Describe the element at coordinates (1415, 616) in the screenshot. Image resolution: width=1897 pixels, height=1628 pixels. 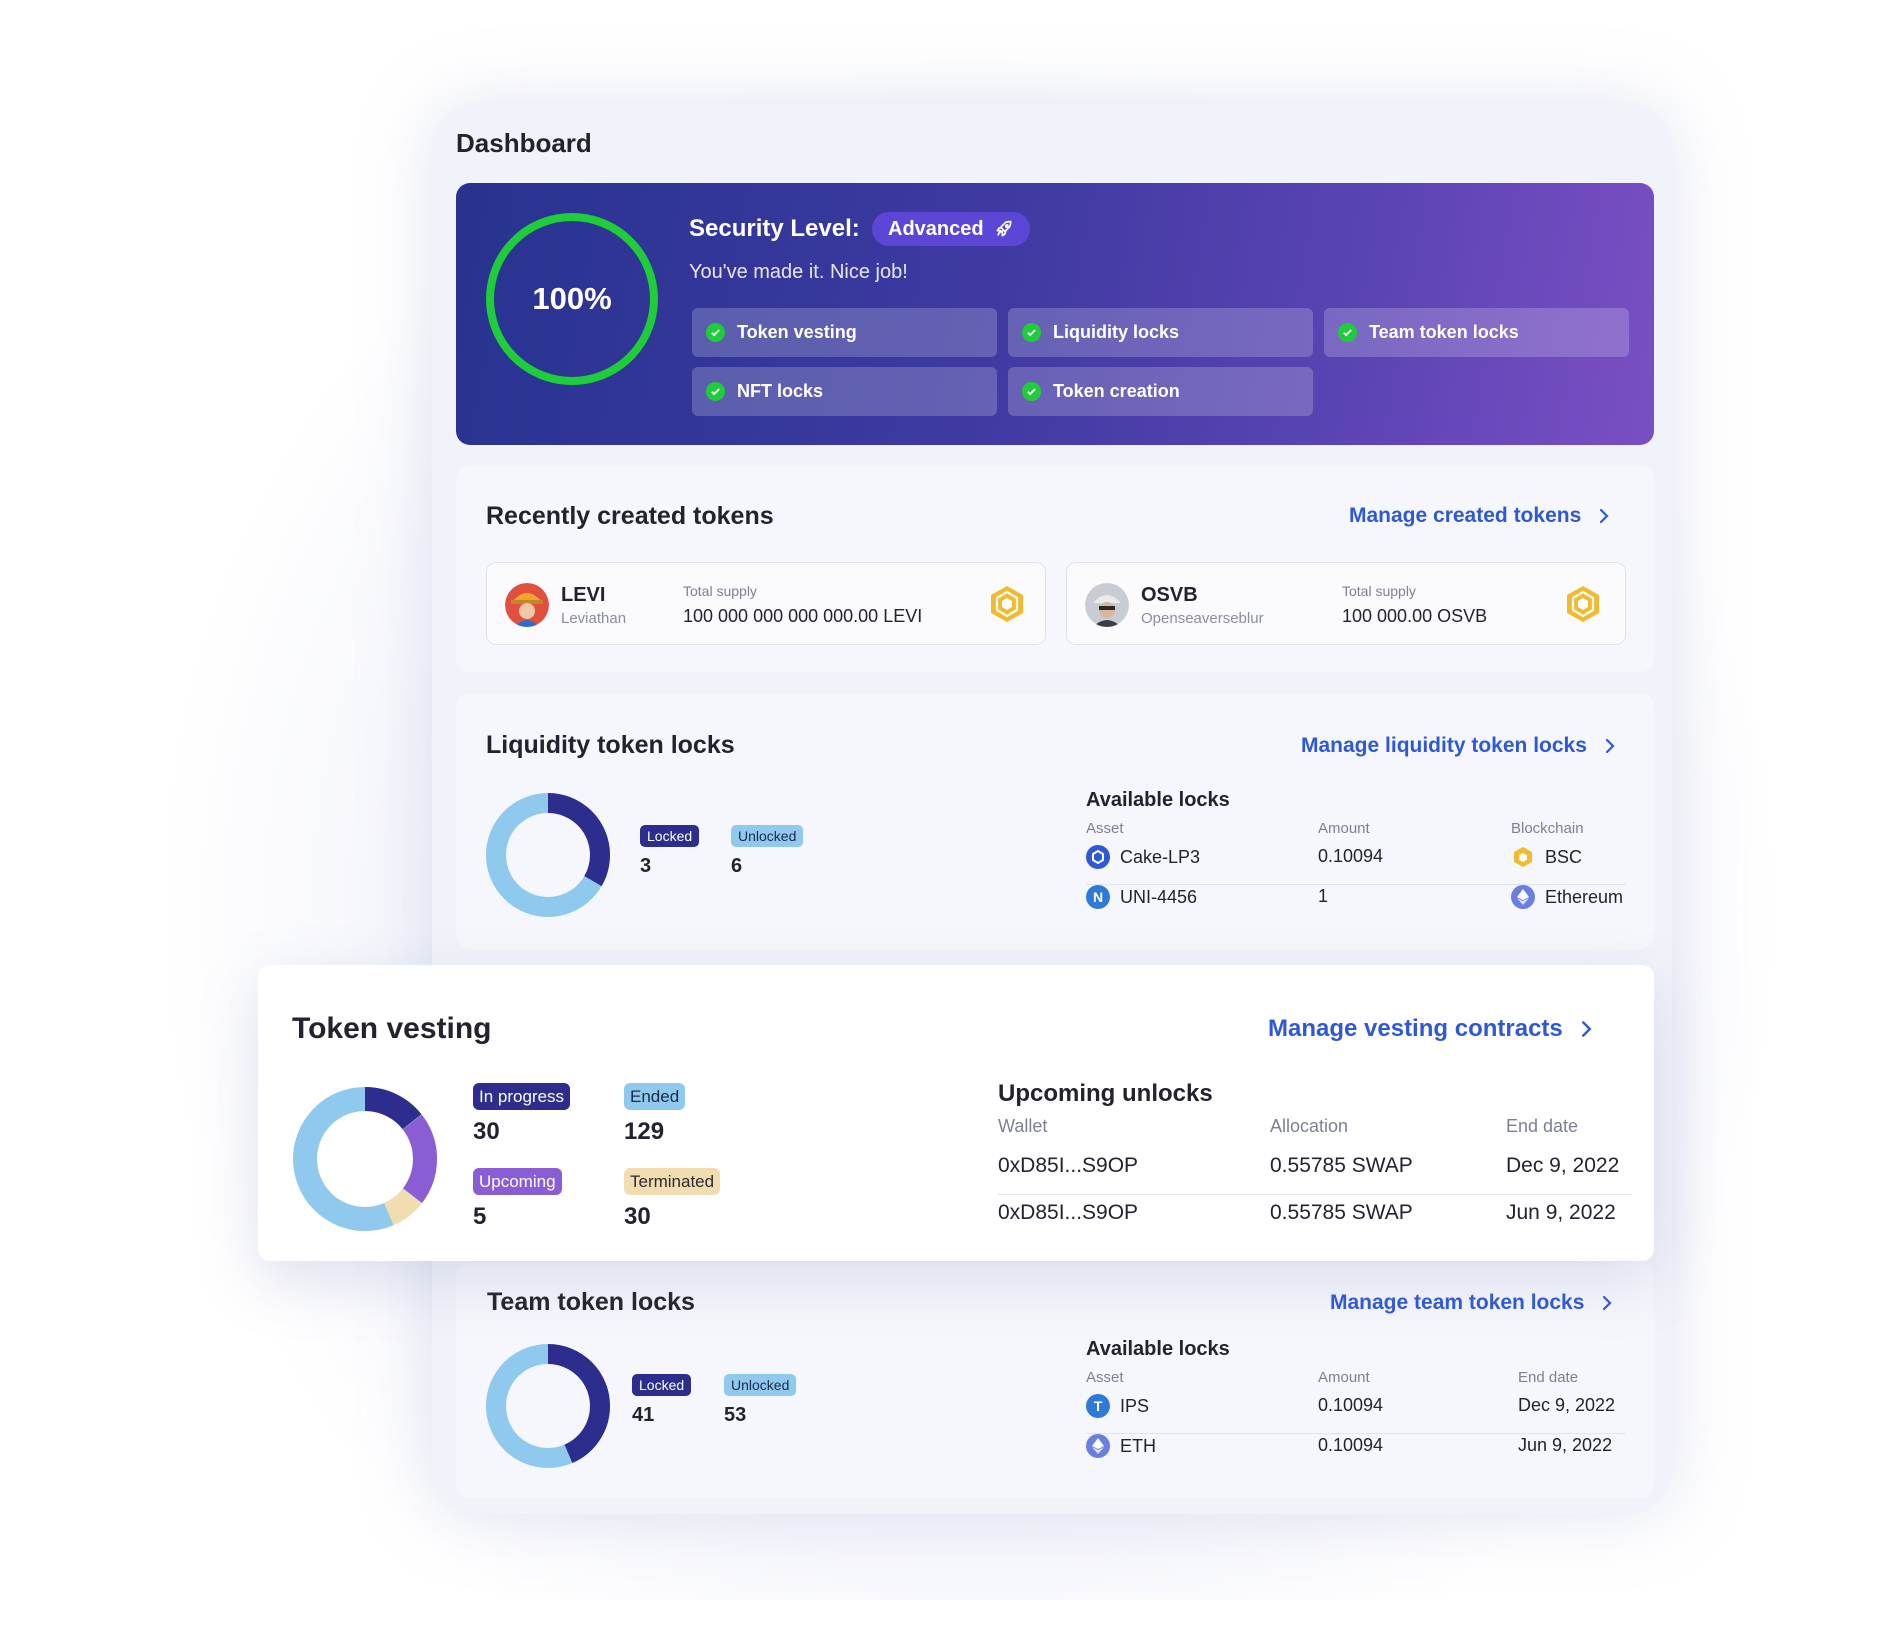
I see `total-supply-value: 100 000.00 OSVB` at that location.